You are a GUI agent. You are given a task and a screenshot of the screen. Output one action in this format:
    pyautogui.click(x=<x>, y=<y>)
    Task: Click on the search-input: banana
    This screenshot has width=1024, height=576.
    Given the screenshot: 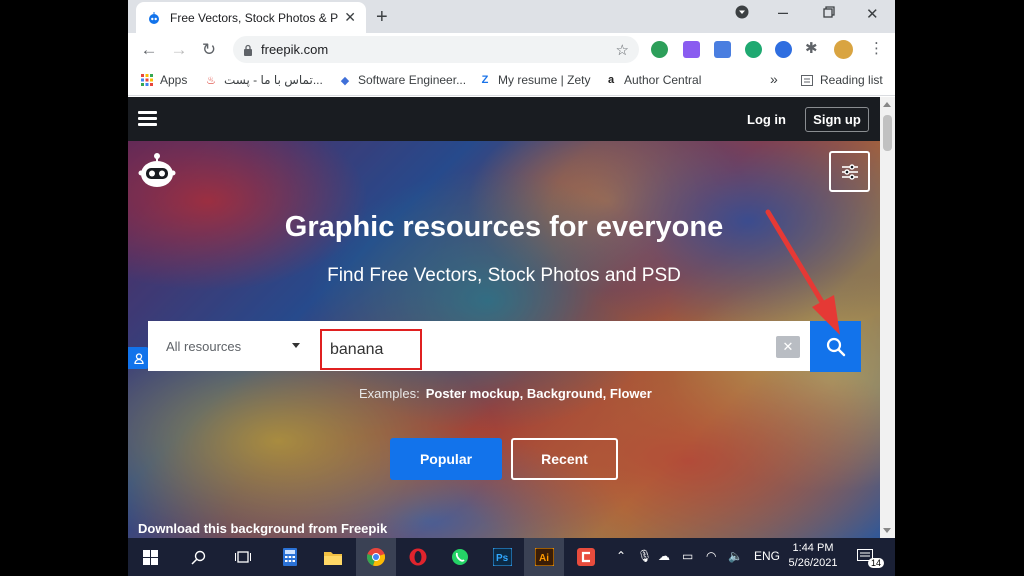 What is the action you would take?
    pyautogui.click(x=371, y=349)
    